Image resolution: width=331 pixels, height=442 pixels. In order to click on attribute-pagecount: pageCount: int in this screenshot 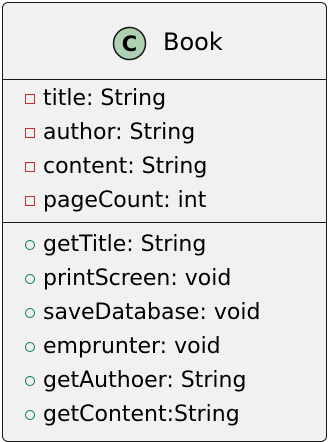, I will do `click(125, 200)`.